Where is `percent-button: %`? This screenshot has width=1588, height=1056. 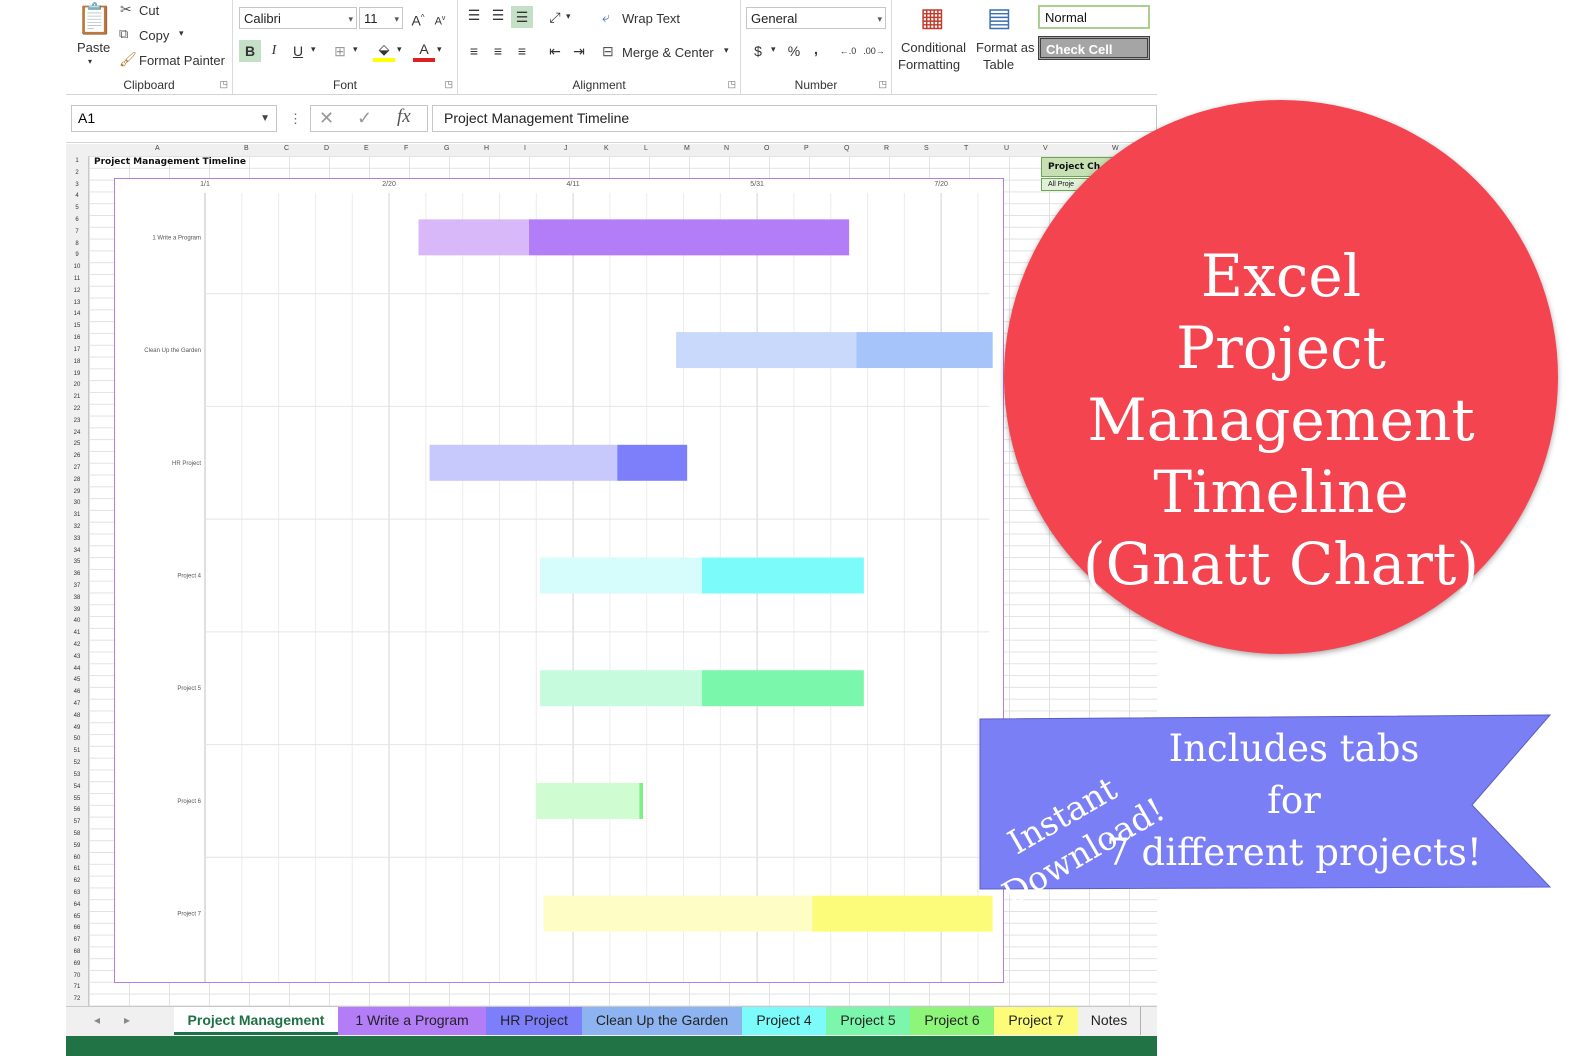 percent-button: % is located at coordinates (794, 51).